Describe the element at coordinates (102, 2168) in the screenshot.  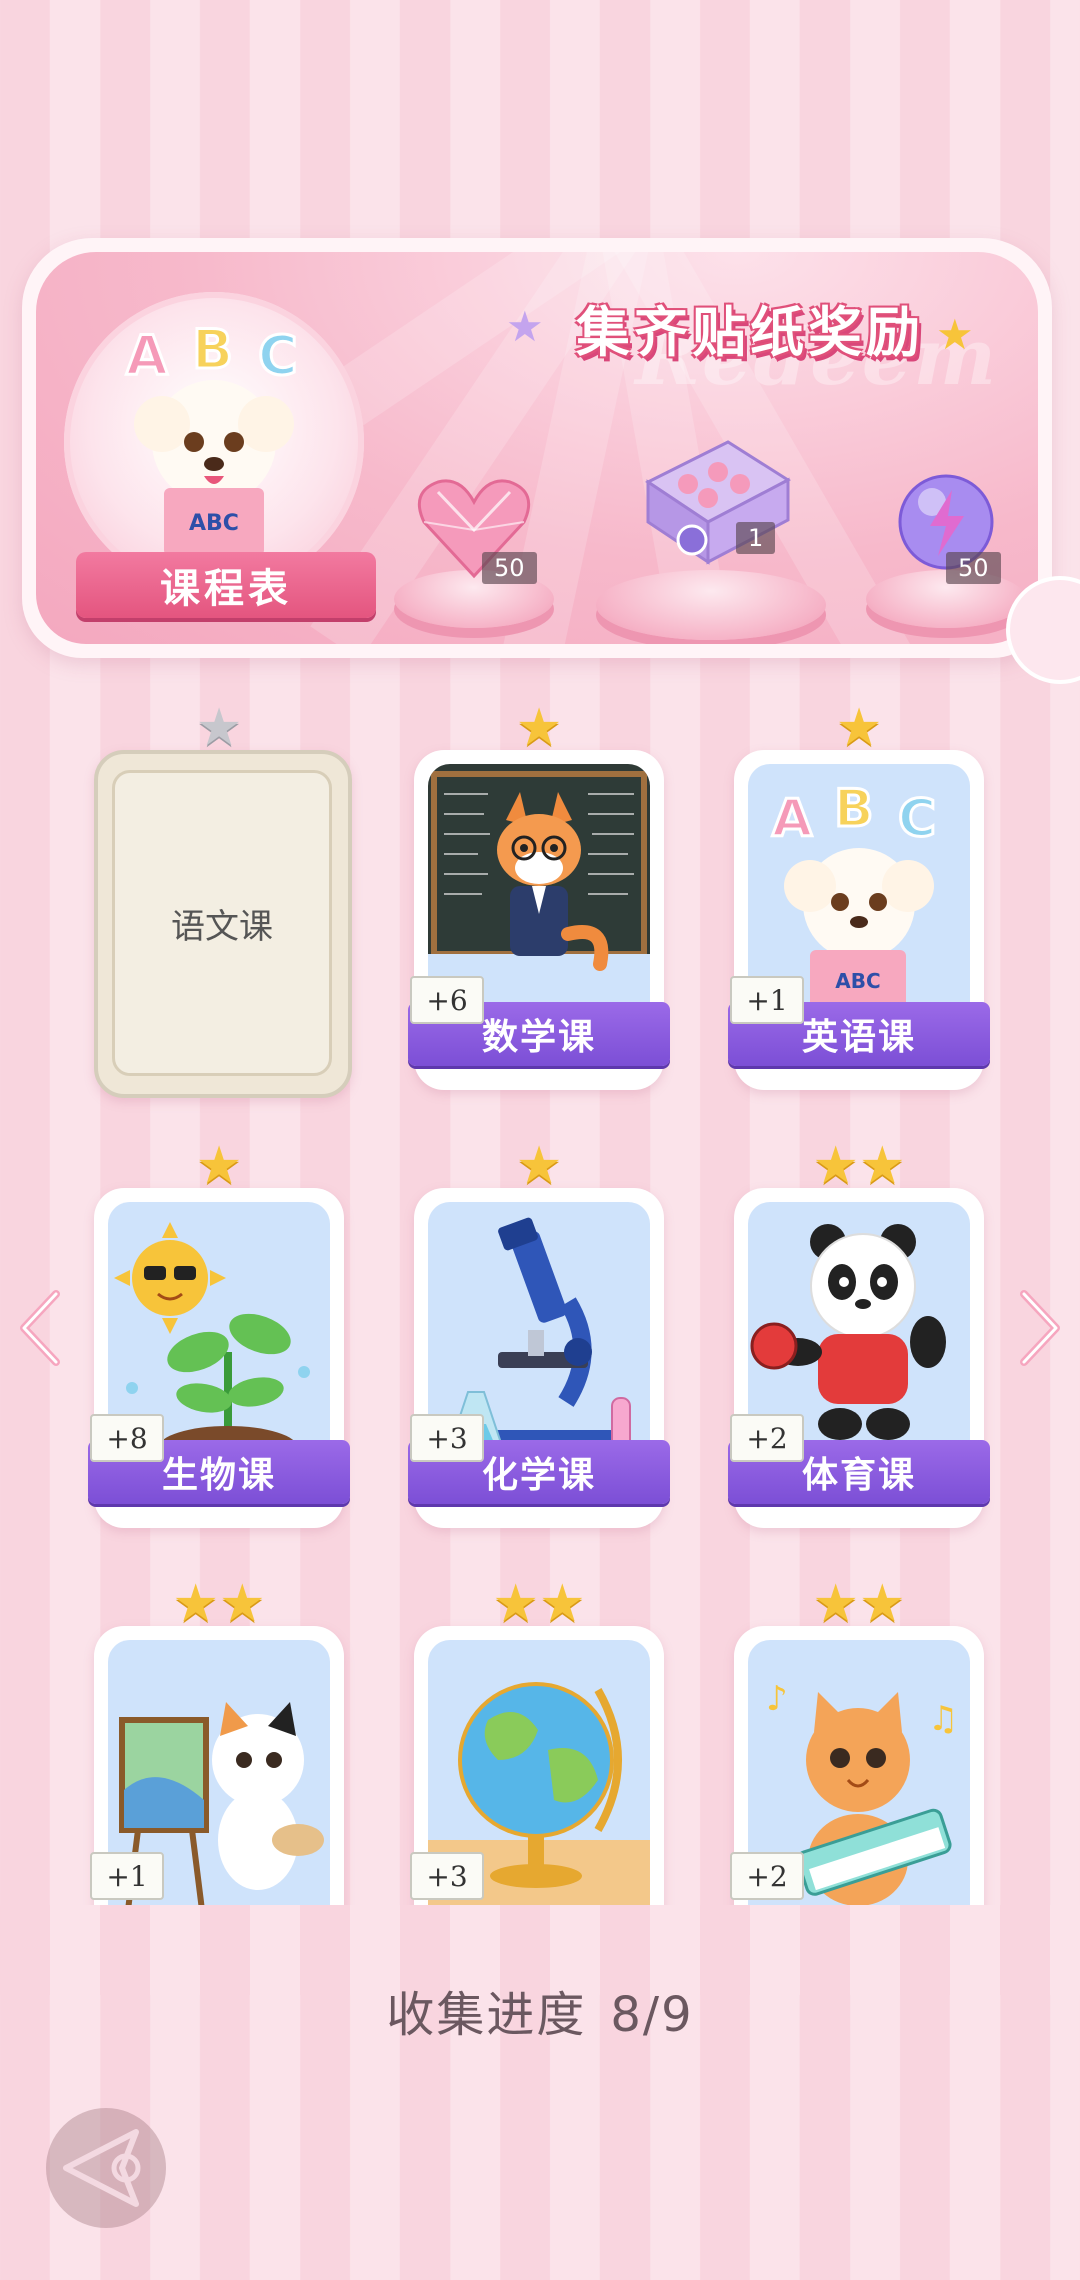
I see `back-arrow-icon` at that location.